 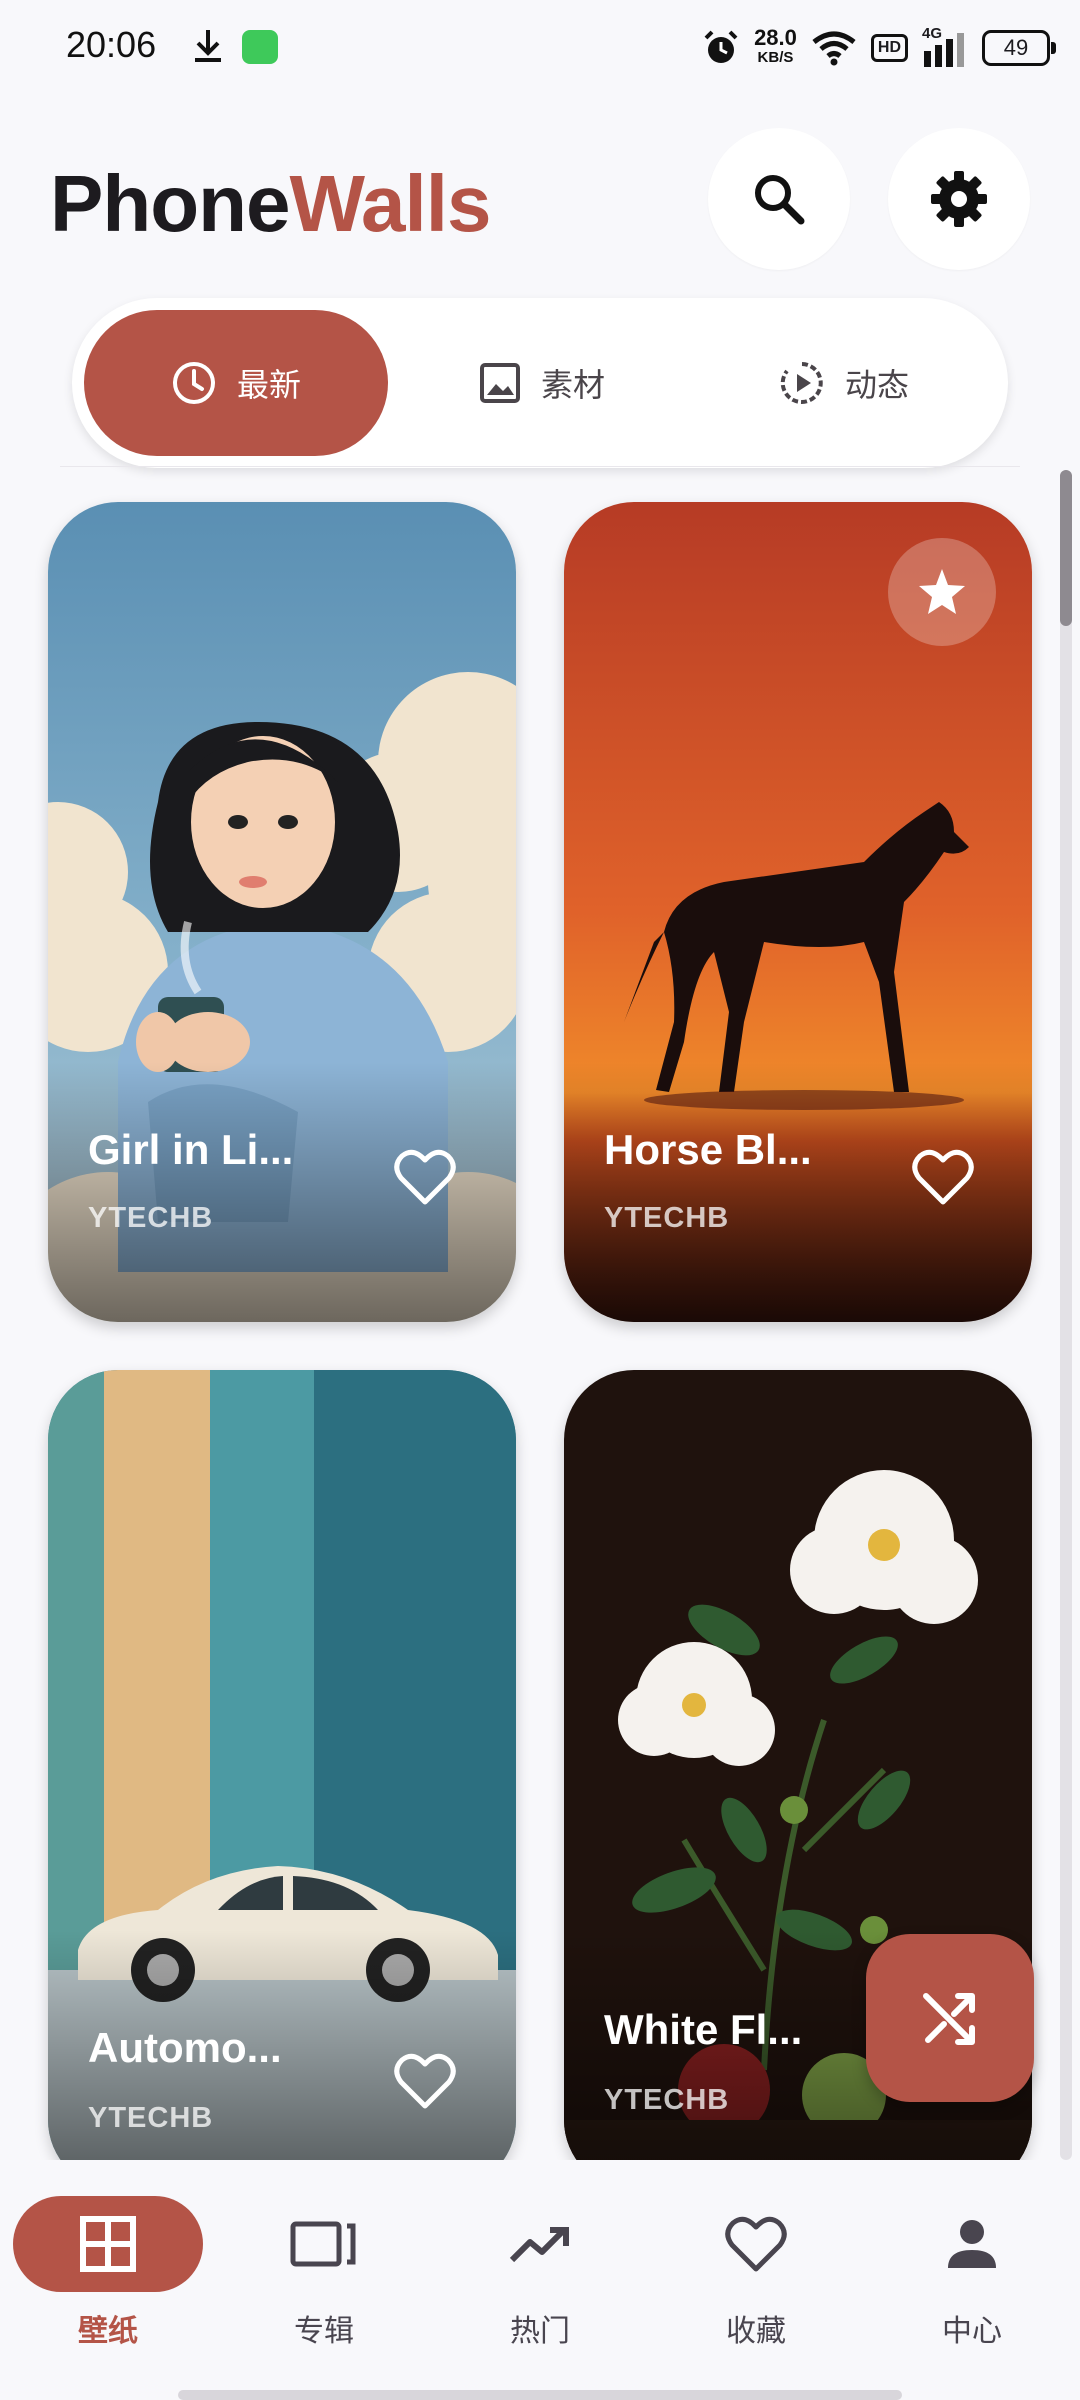 I want to click on tab-live: 动态, so click(x=844, y=383).